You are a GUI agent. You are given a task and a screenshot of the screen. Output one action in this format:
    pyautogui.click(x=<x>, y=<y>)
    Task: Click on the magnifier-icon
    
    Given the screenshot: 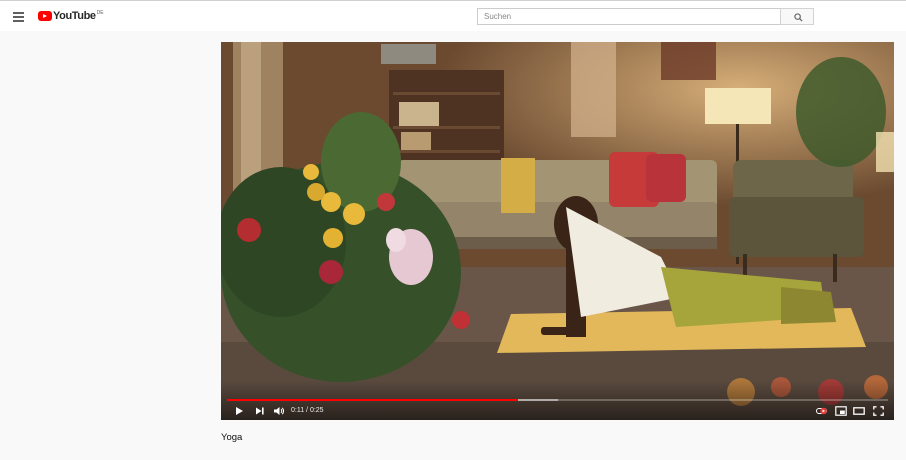 What is the action you would take?
    pyautogui.click(x=798, y=17)
    